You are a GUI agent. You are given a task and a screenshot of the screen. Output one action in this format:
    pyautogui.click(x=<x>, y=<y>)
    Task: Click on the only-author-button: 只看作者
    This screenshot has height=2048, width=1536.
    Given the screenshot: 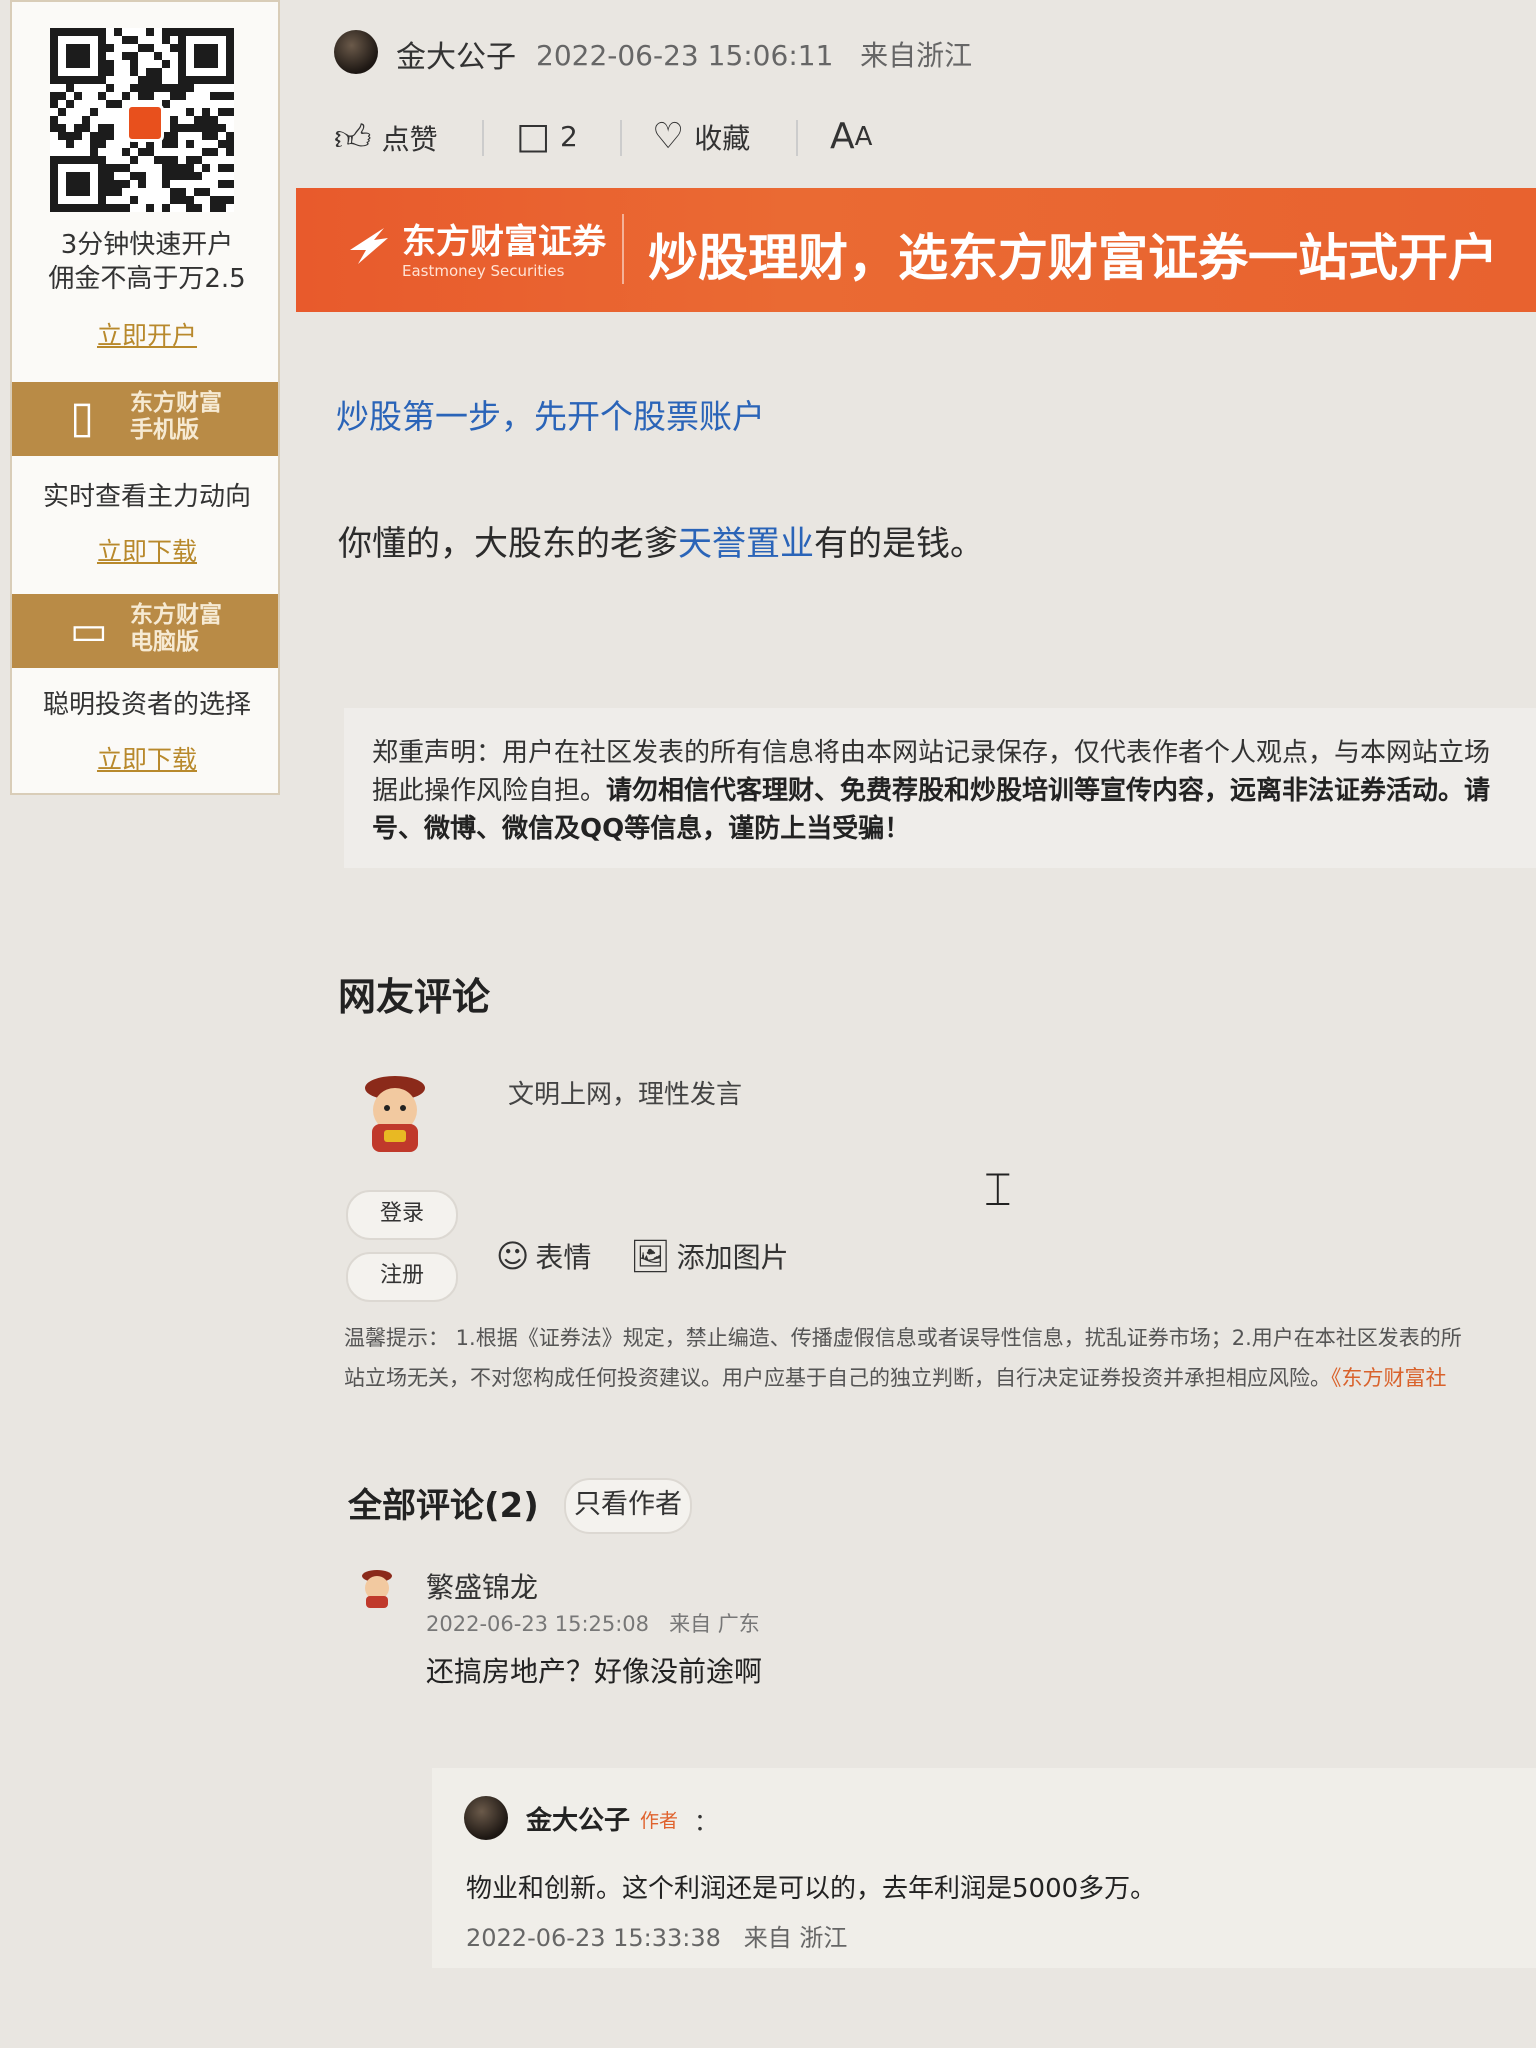 What is the action you would take?
    pyautogui.click(x=628, y=1506)
    